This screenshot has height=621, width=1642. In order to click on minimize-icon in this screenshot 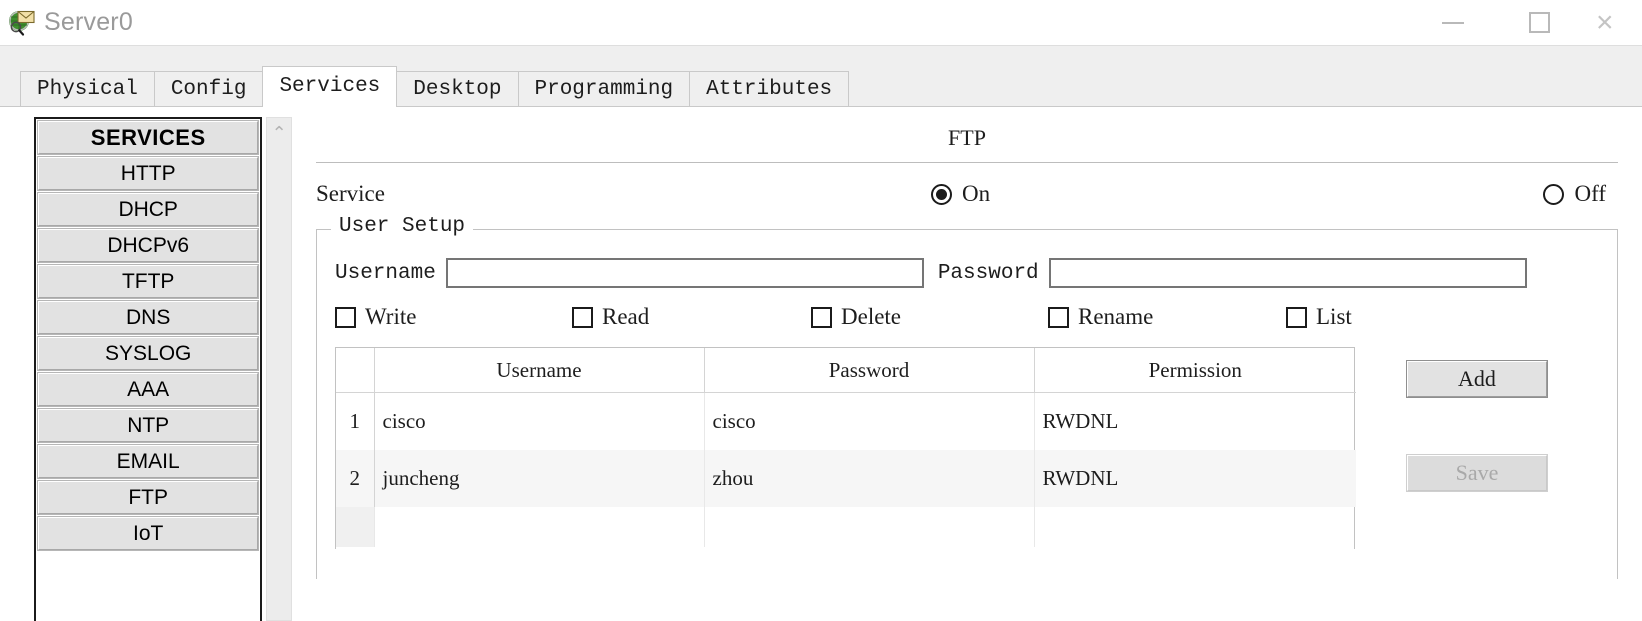, I will do `click(1453, 22)`.